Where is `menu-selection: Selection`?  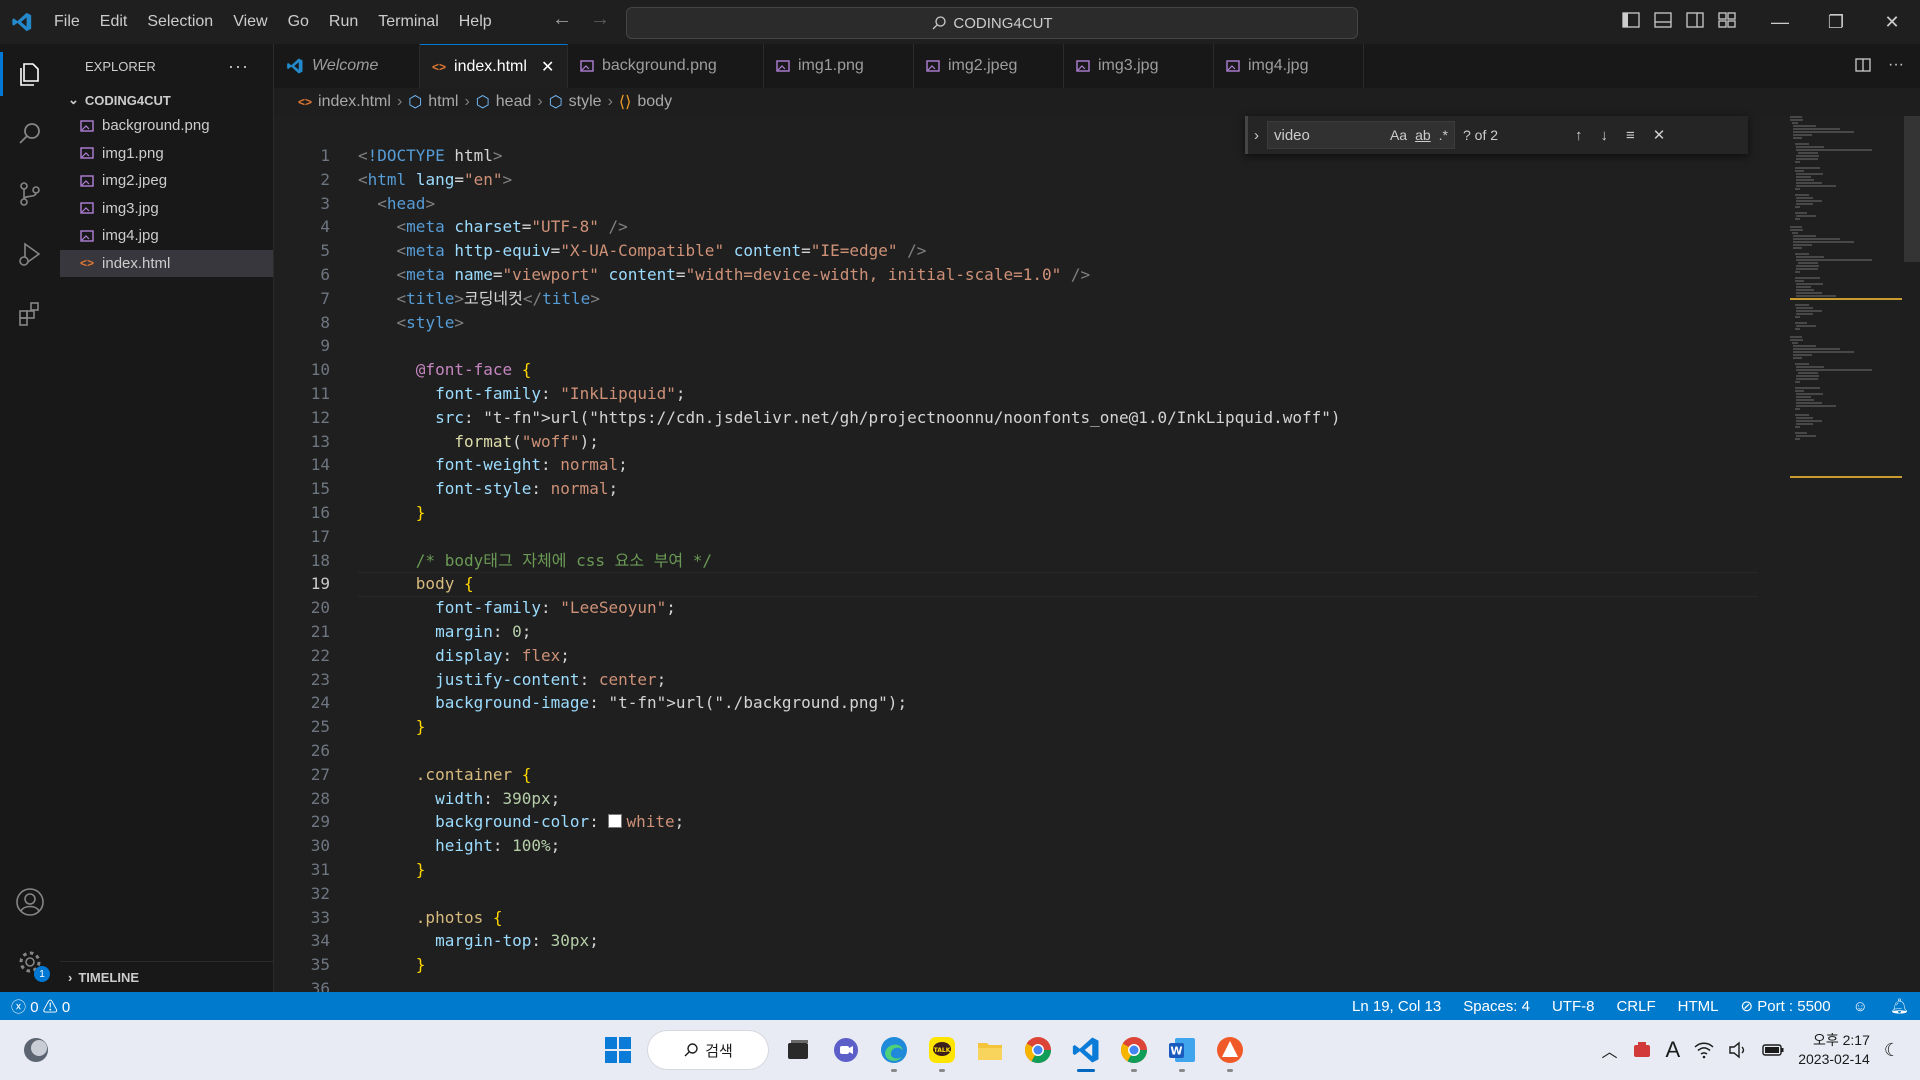
menu-selection: Selection is located at coordinates (180, 22).